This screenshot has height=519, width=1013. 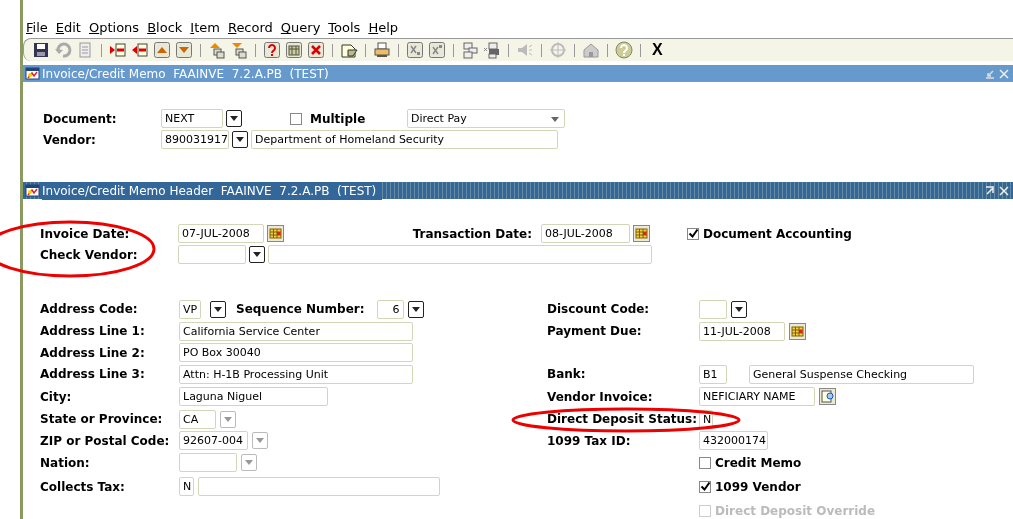 I want to click on field-label: Payment Due:, so click(x=594, y=331).